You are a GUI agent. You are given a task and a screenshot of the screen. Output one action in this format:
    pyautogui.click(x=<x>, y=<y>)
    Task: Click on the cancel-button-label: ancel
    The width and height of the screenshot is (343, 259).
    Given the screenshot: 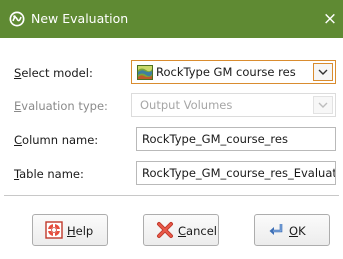 What is the action you would take?
    pyautogui.click(x=201, y=231)
    